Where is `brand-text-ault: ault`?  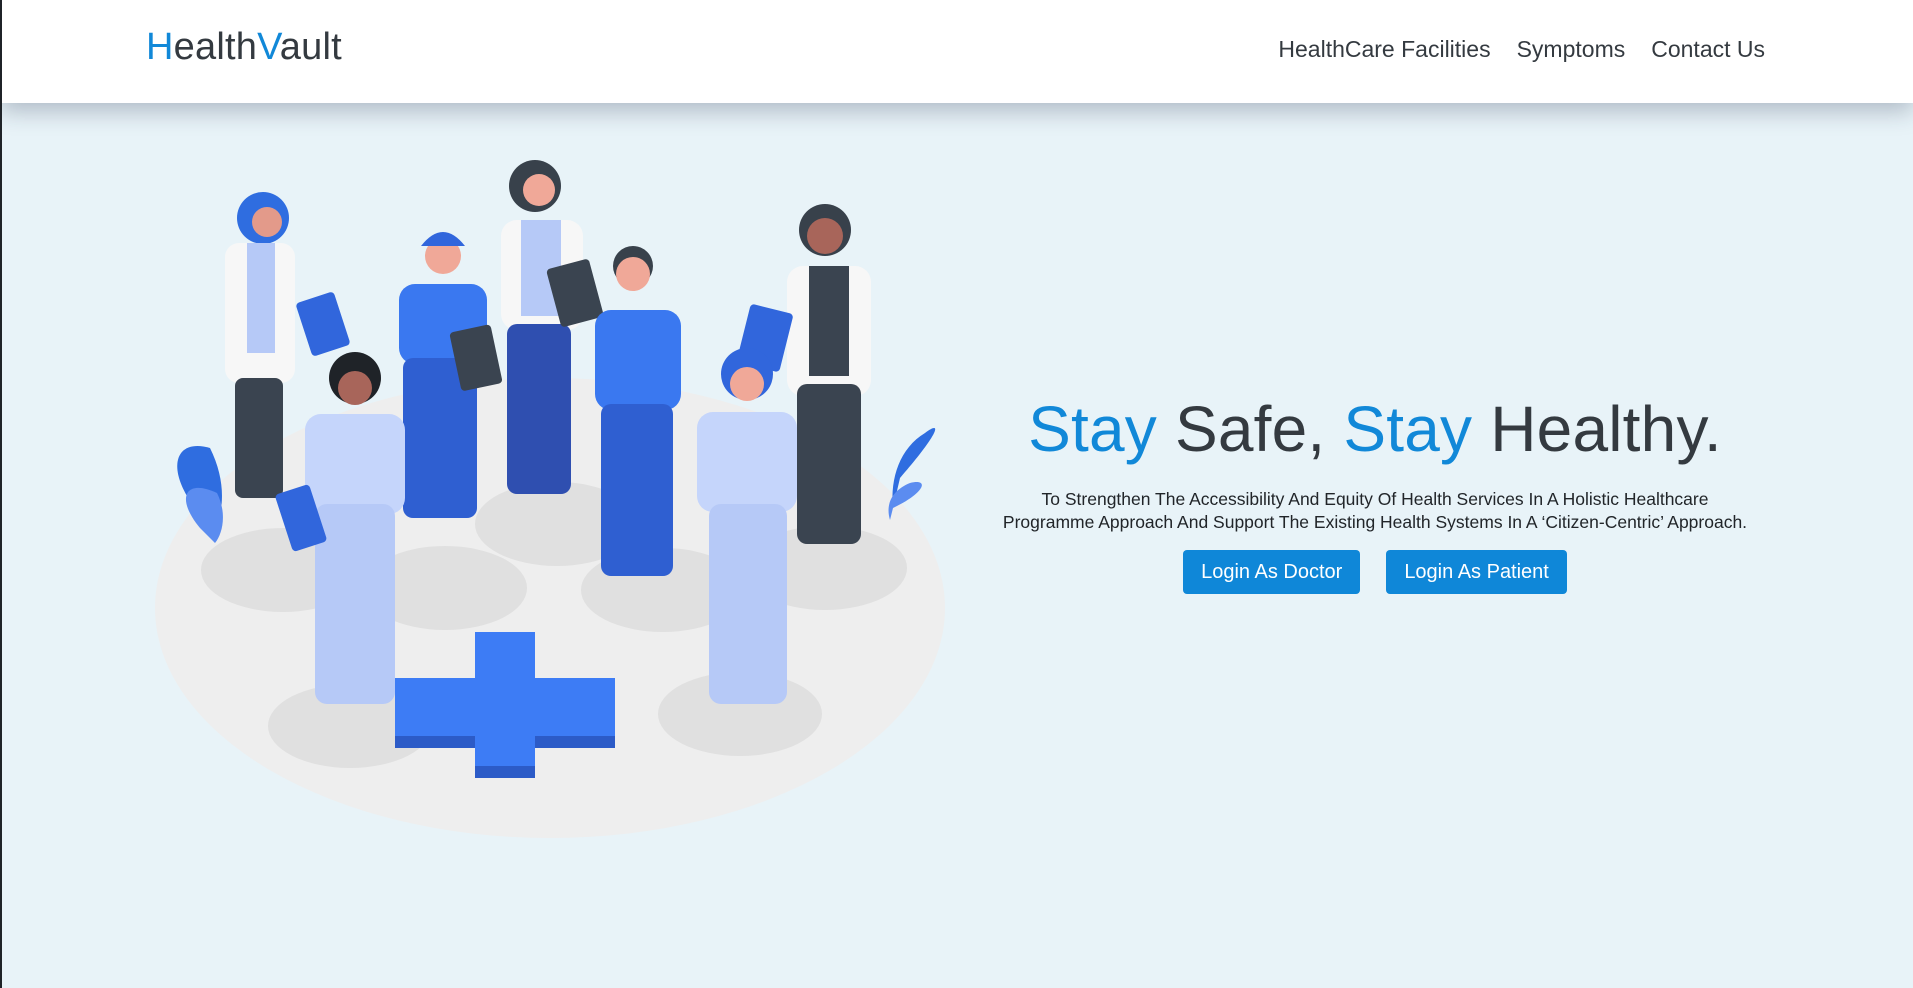 brand-text-ault: ault is located at coordinates (310, 47).